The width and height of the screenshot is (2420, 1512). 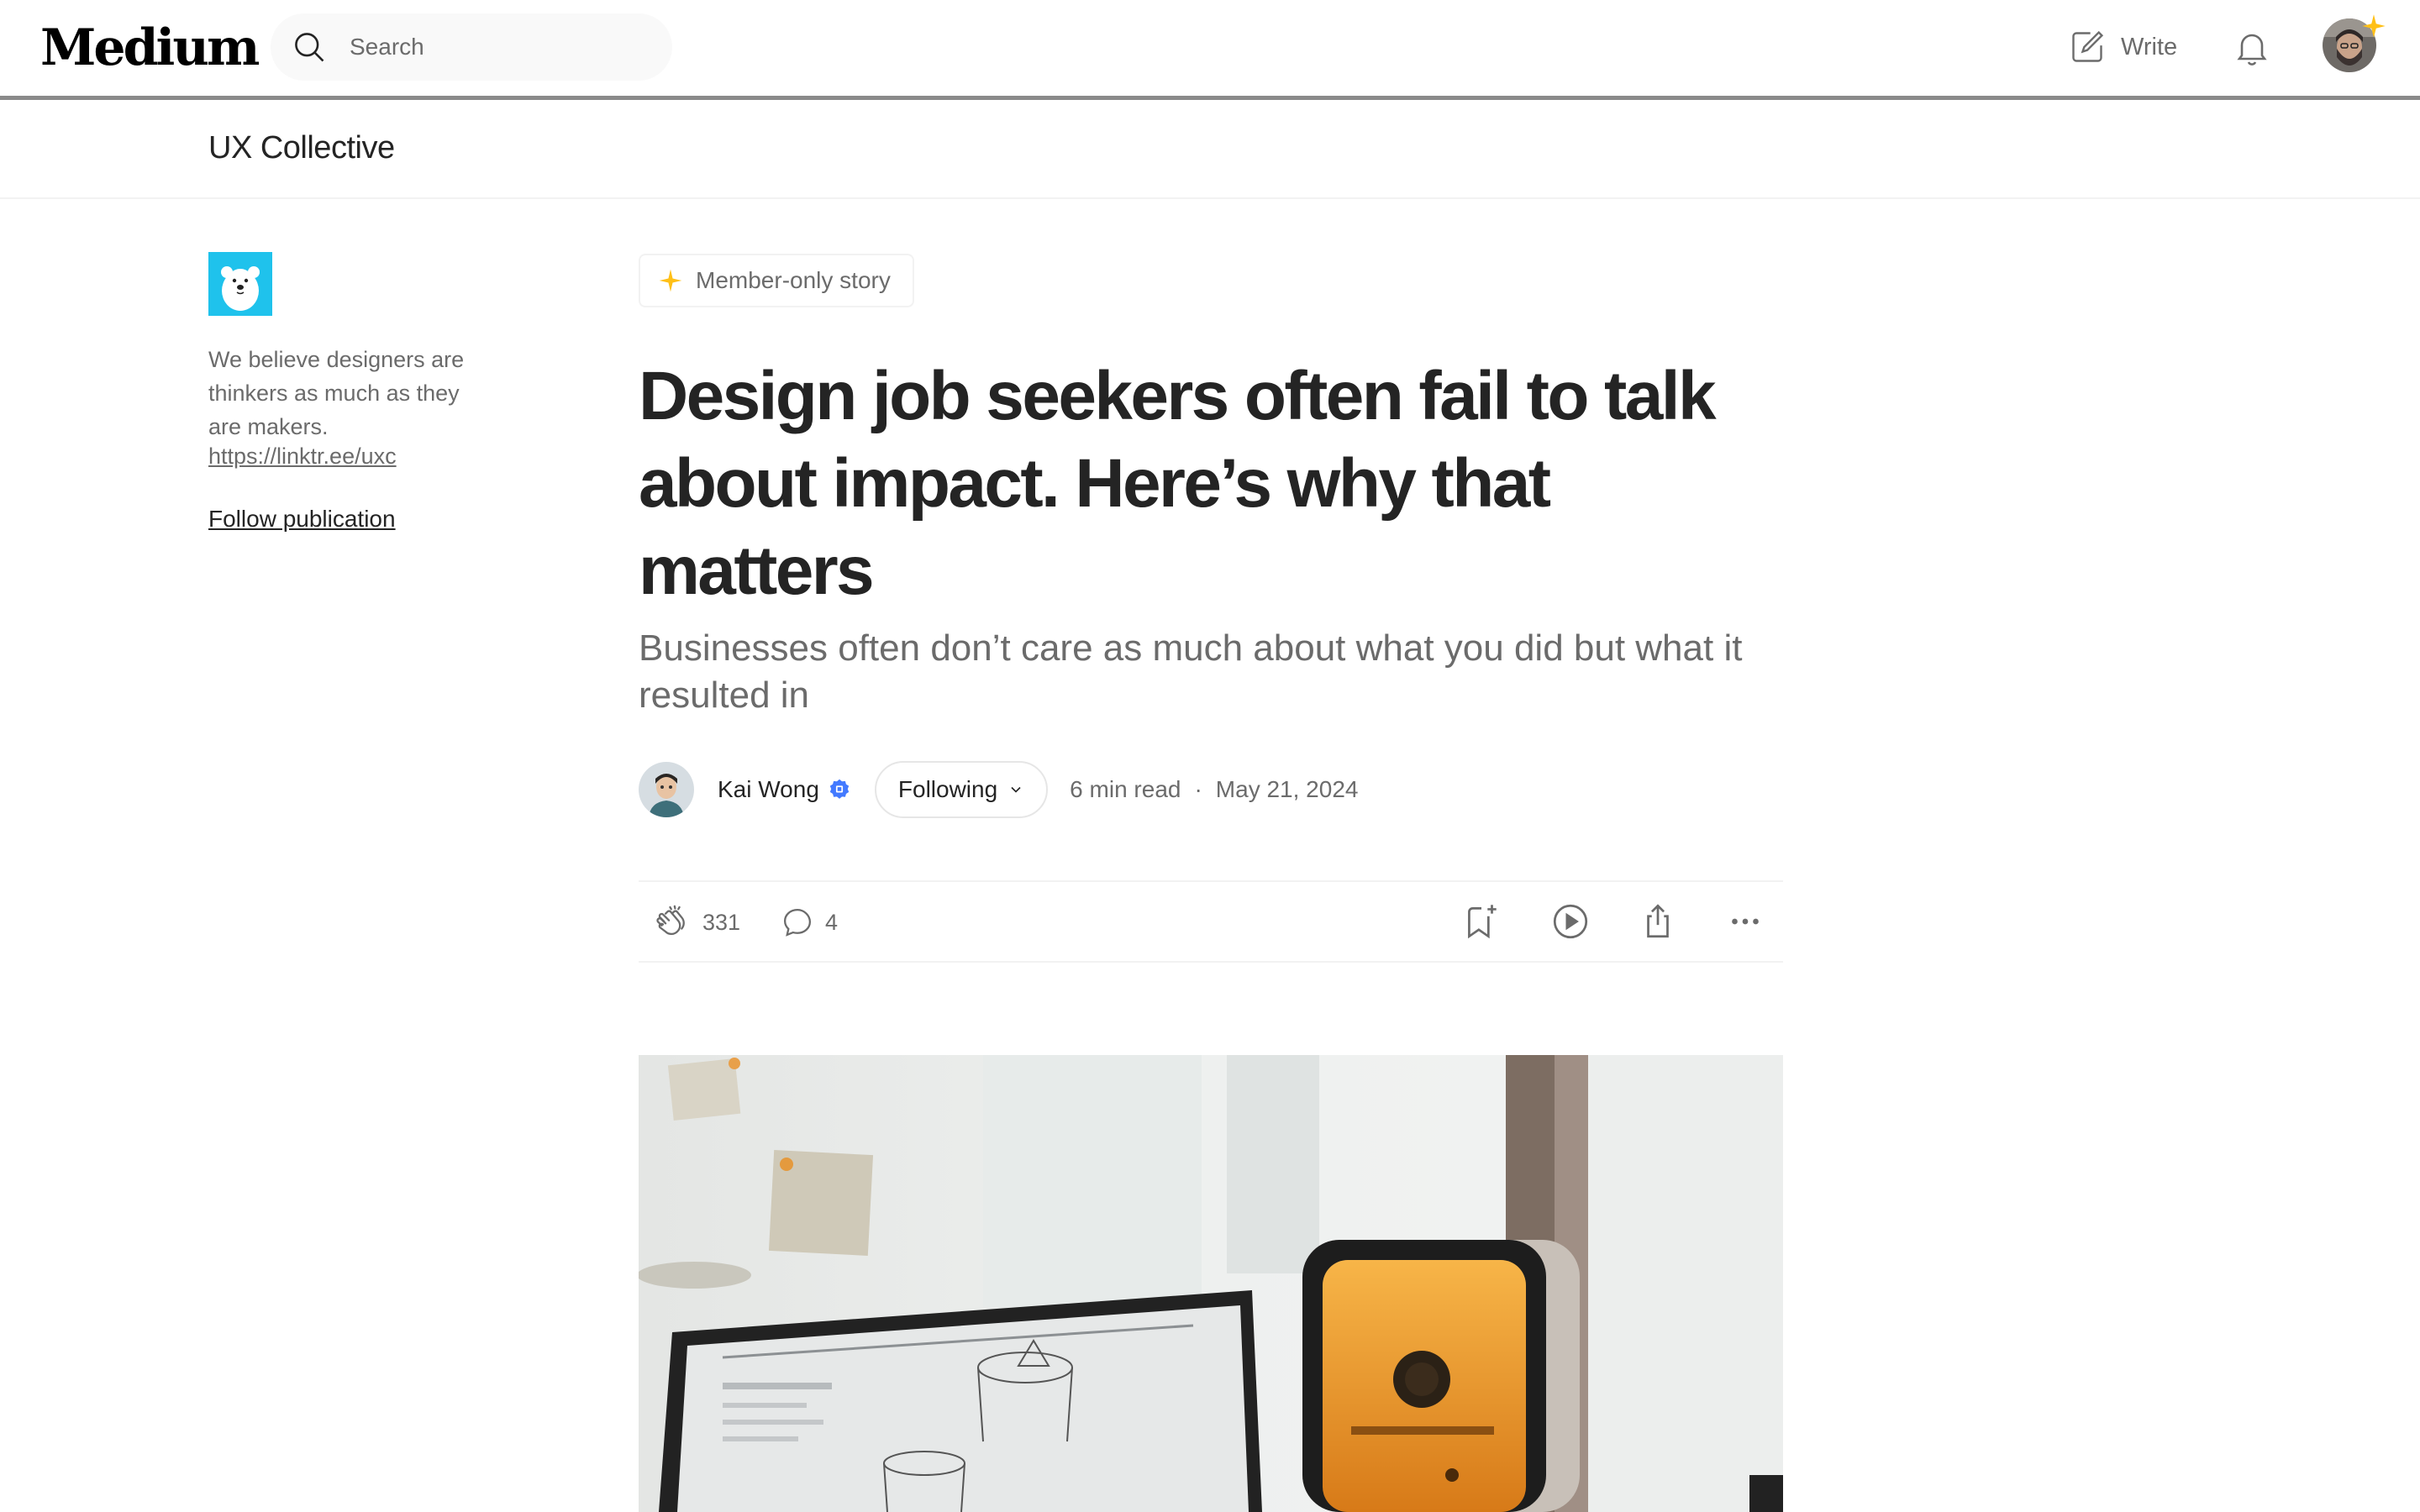 I want to click on top-navigation-bar: Medium Write, so click(x=1210, y=48).